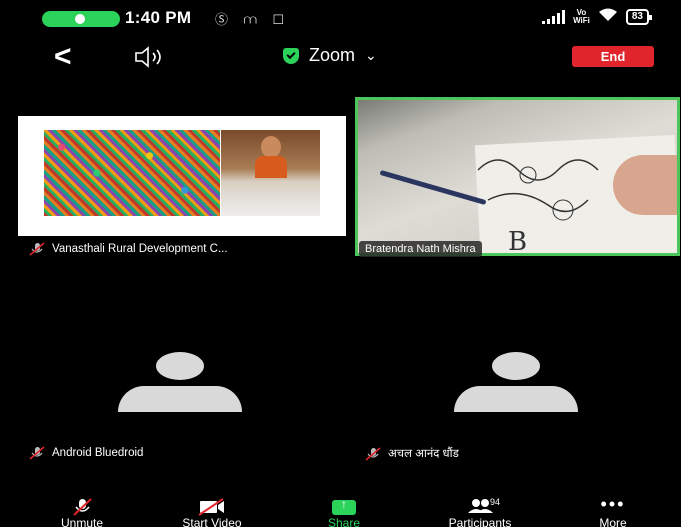 The image size is (681, 527). Describe the element at coordinates (63, 57) in the screenshot. I see `back-chevron-icon: <` at that location.